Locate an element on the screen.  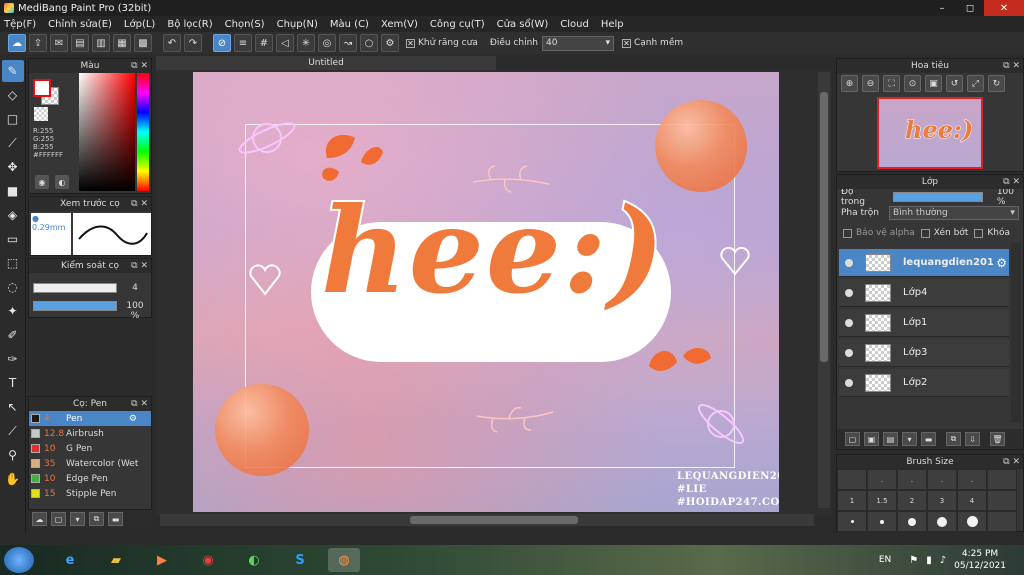
select-tool-icon: ⬚ is located at coordinates (13, 263).